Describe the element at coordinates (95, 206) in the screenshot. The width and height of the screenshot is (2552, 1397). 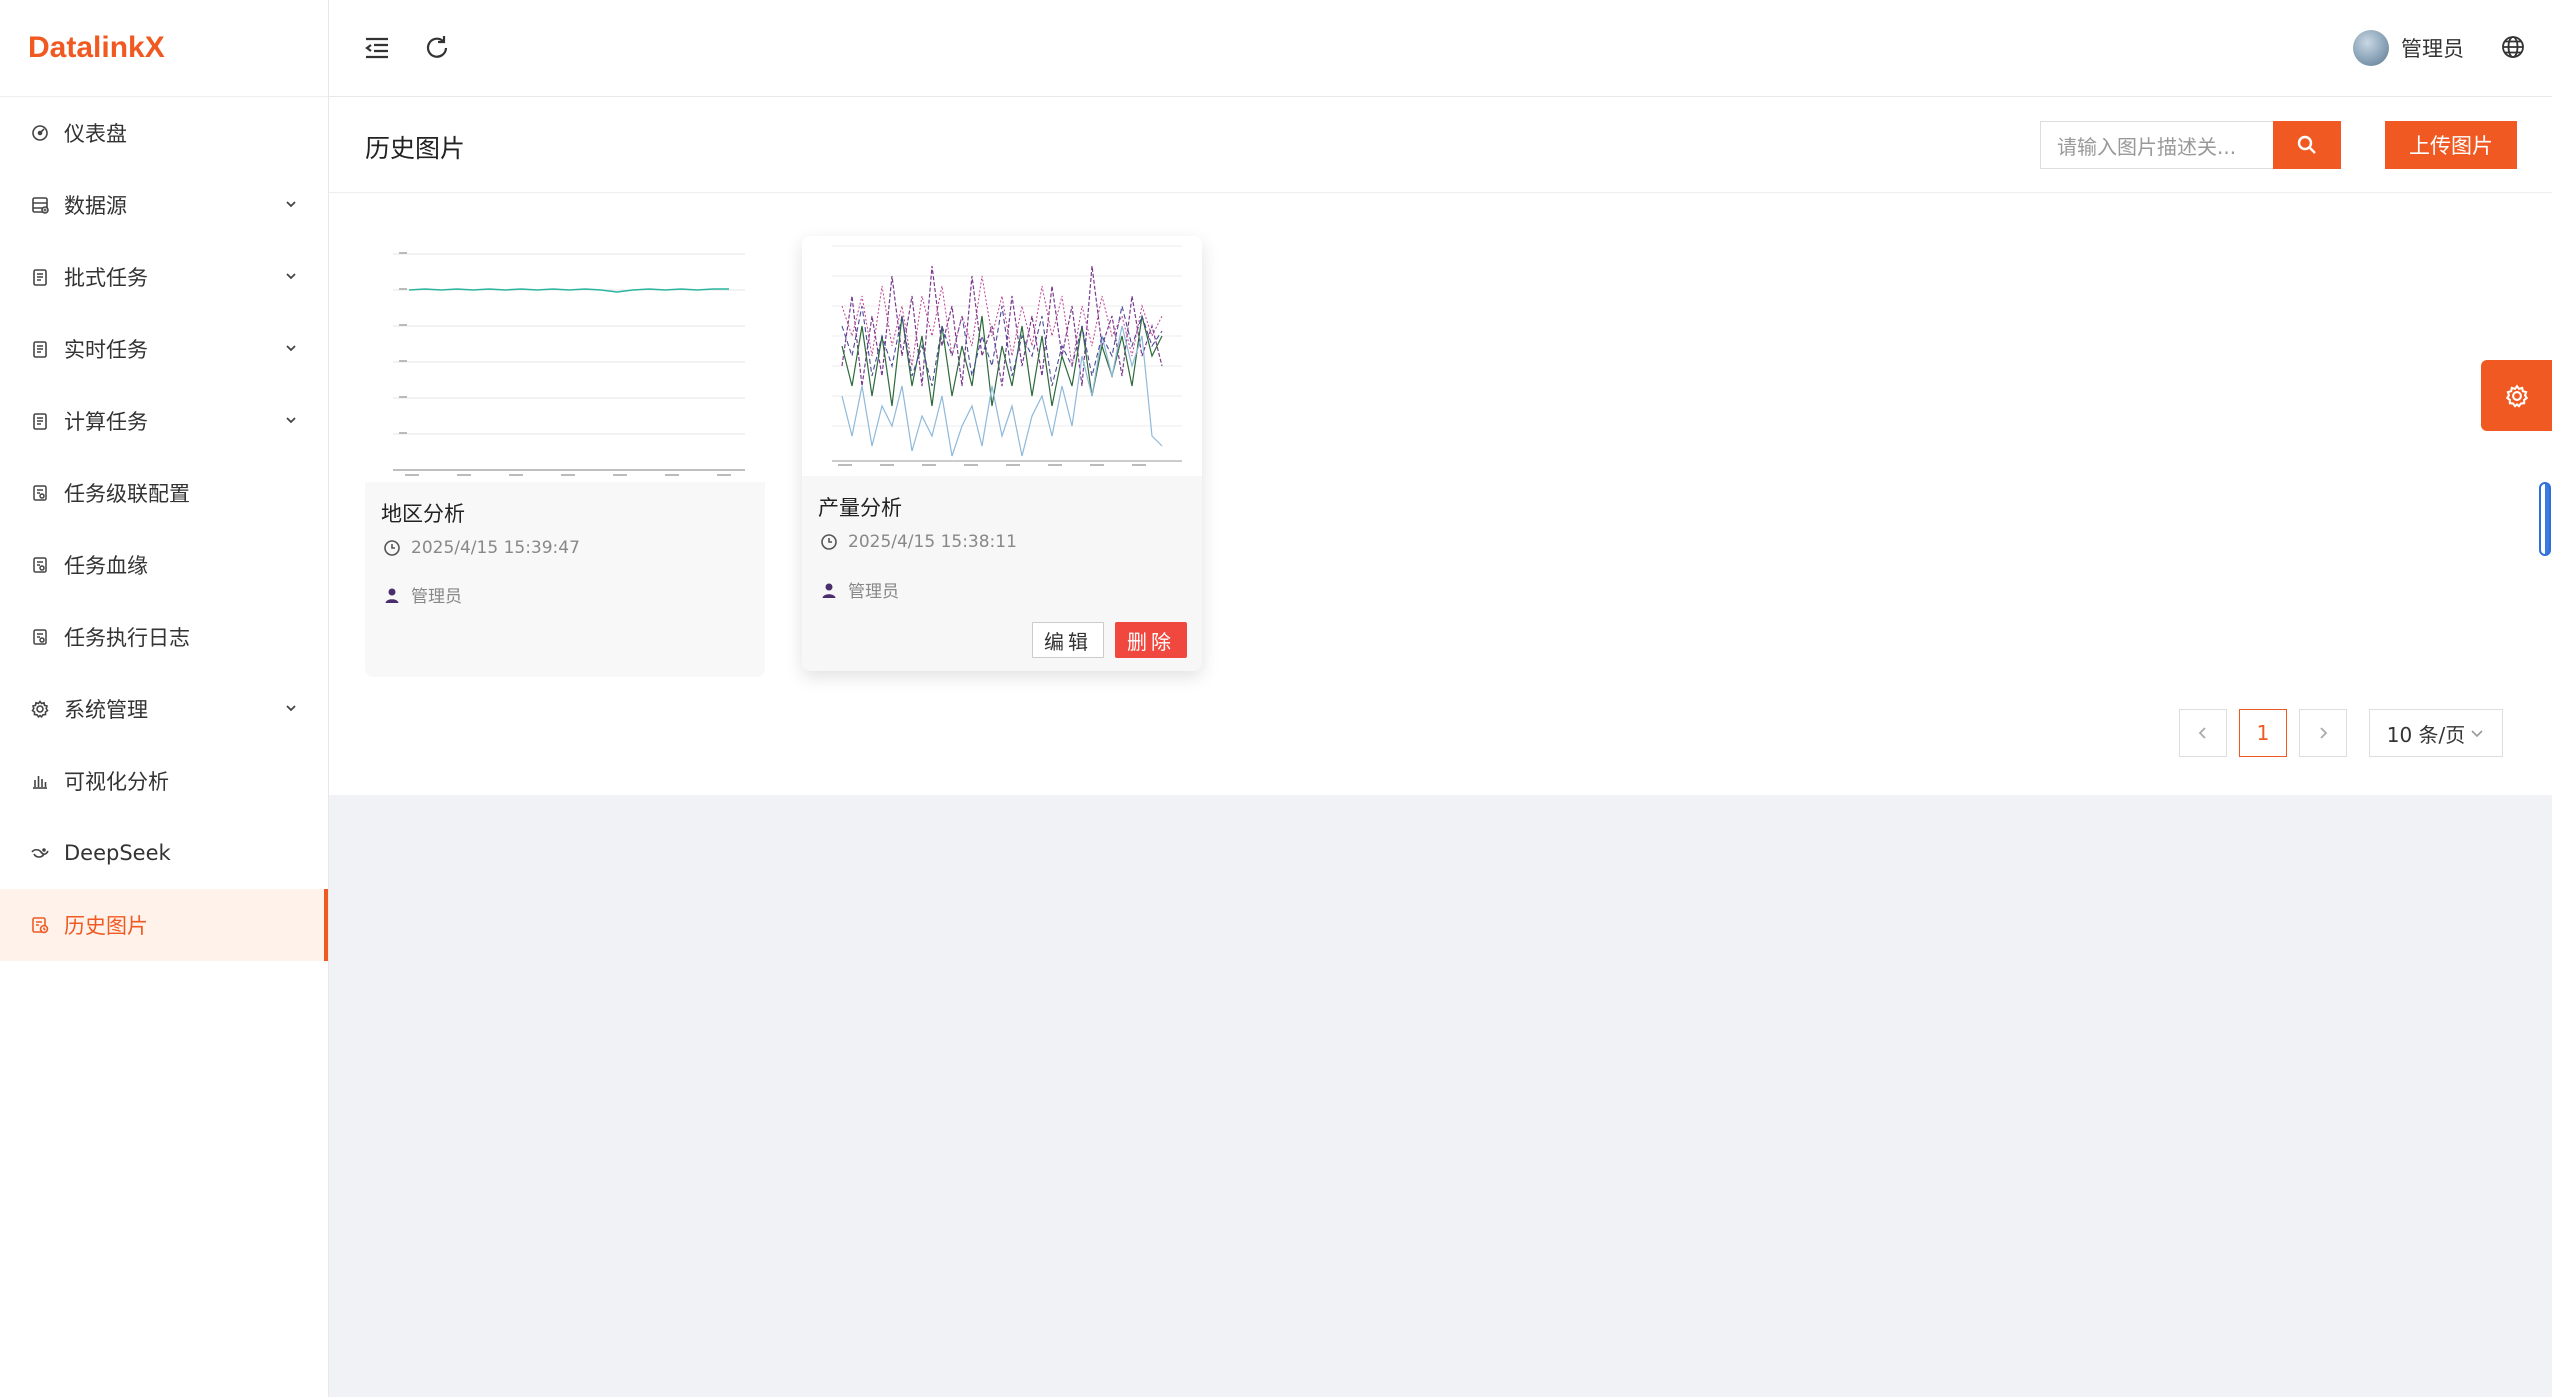
I see `sidebar-item-label: 数据源` at that location.